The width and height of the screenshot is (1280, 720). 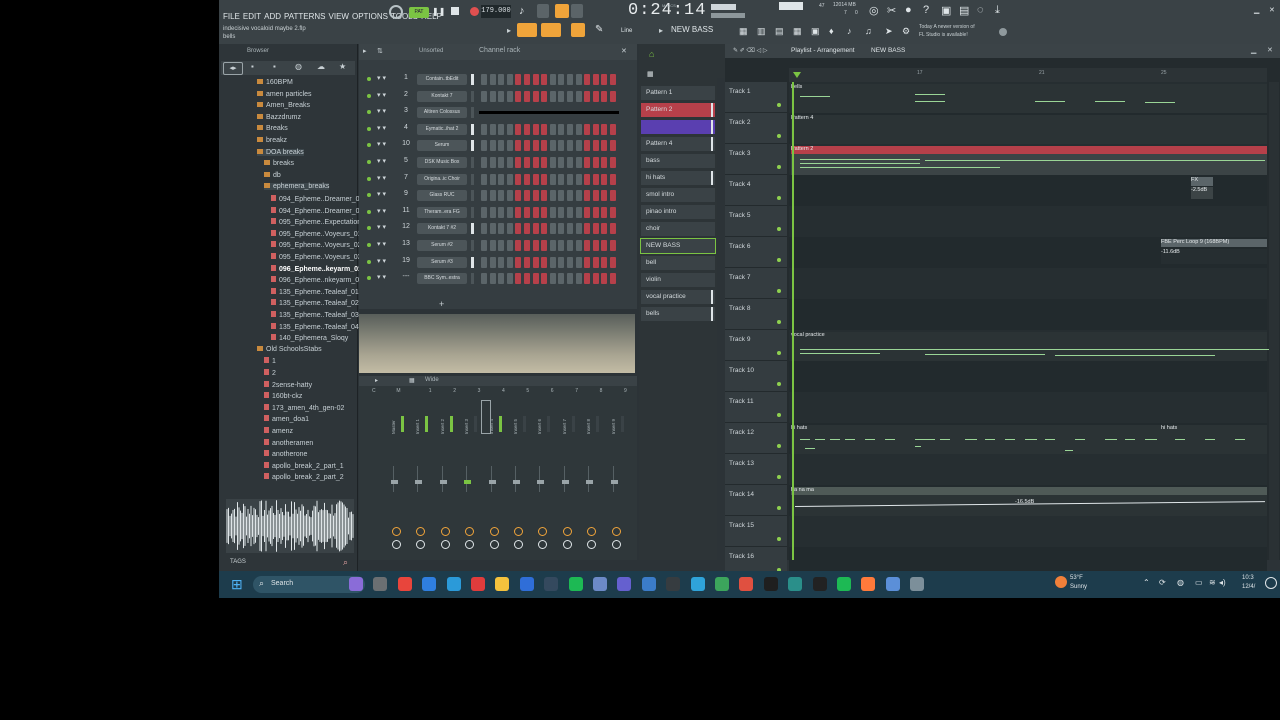 I want to click on track-header: Track 13, so click(x=756, y=469).